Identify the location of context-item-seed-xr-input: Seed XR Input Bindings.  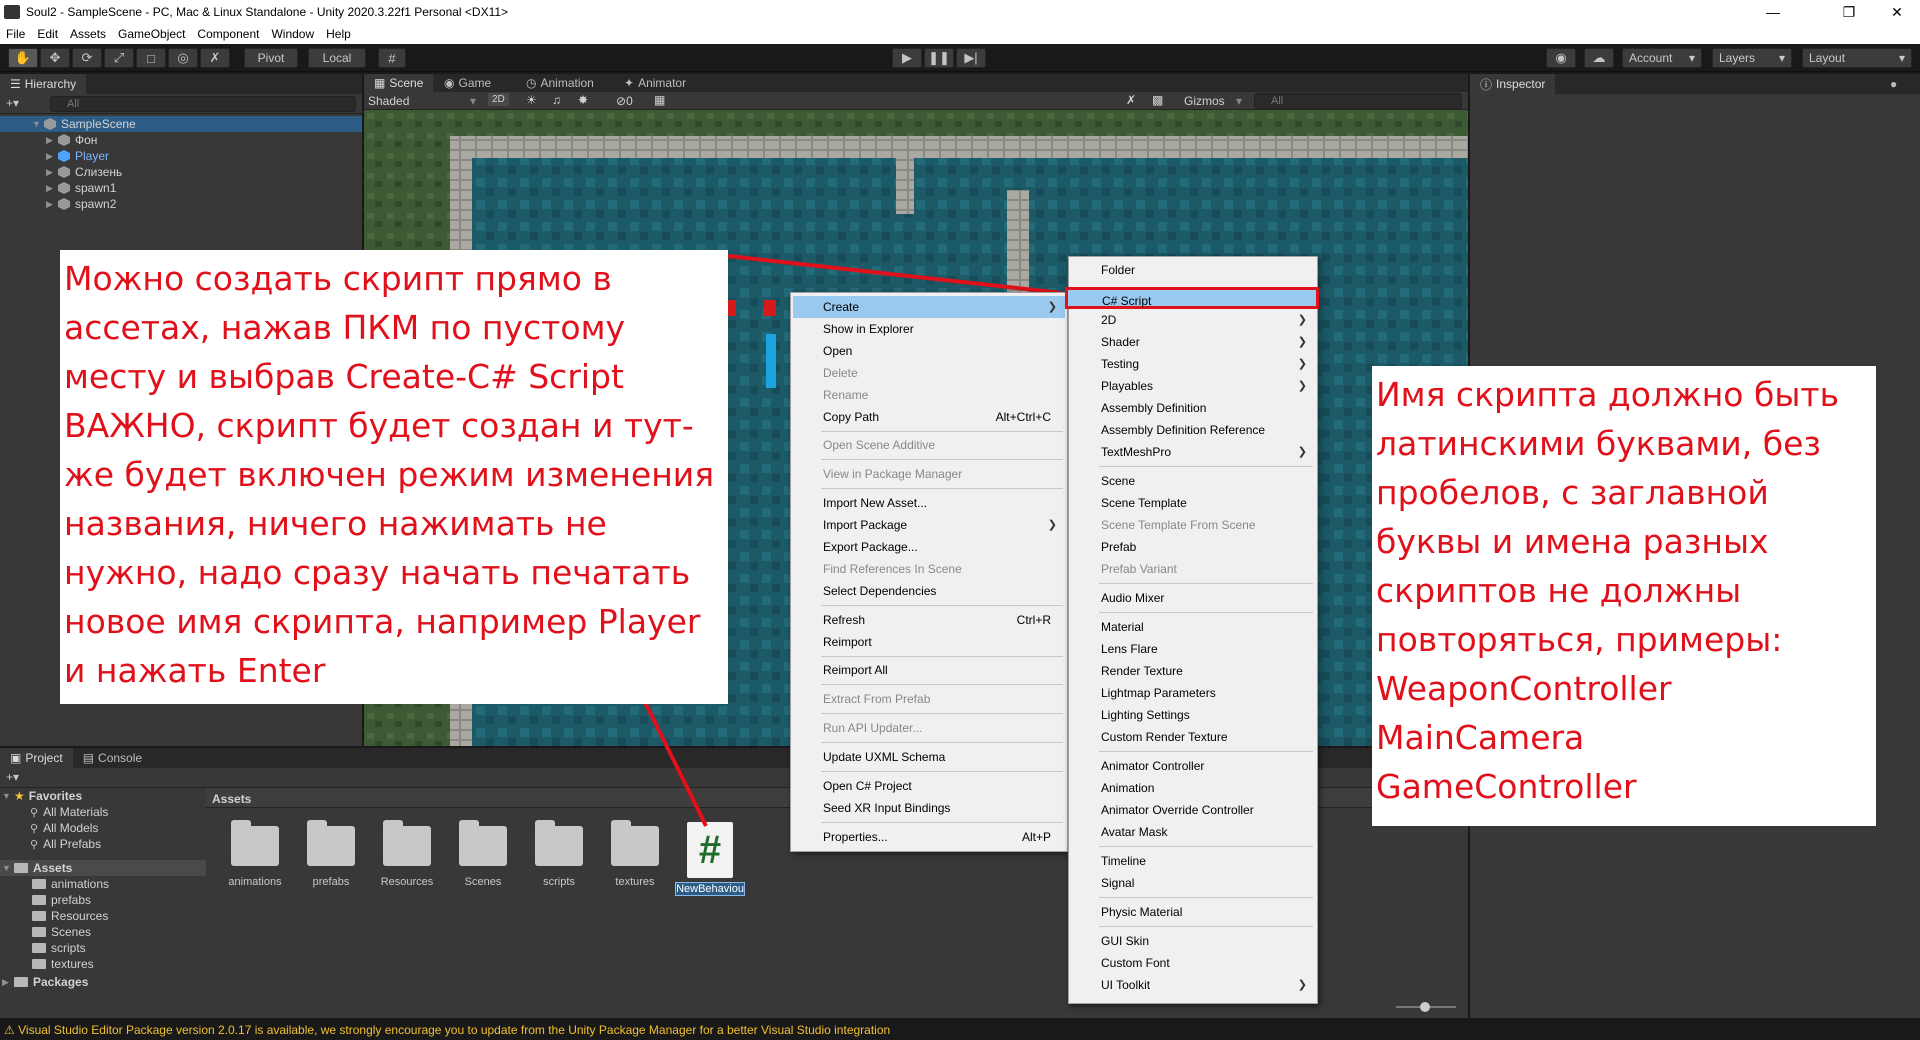
(929, 808).